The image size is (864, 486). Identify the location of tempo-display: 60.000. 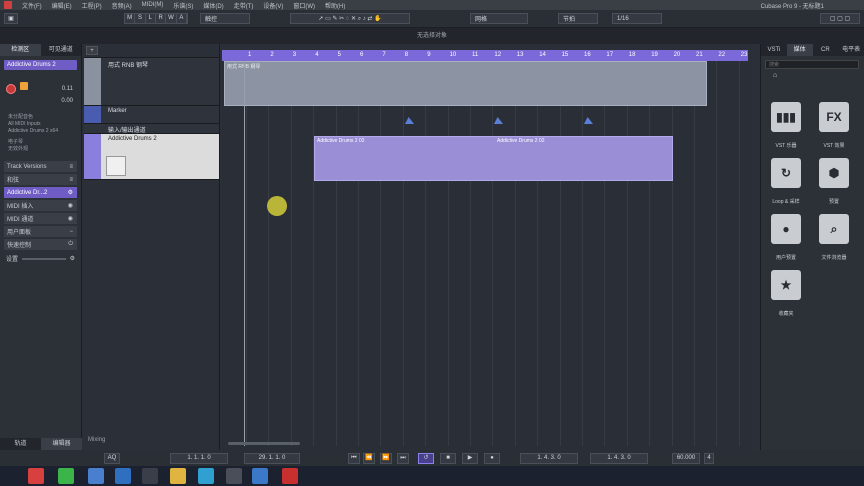
(686, 458).